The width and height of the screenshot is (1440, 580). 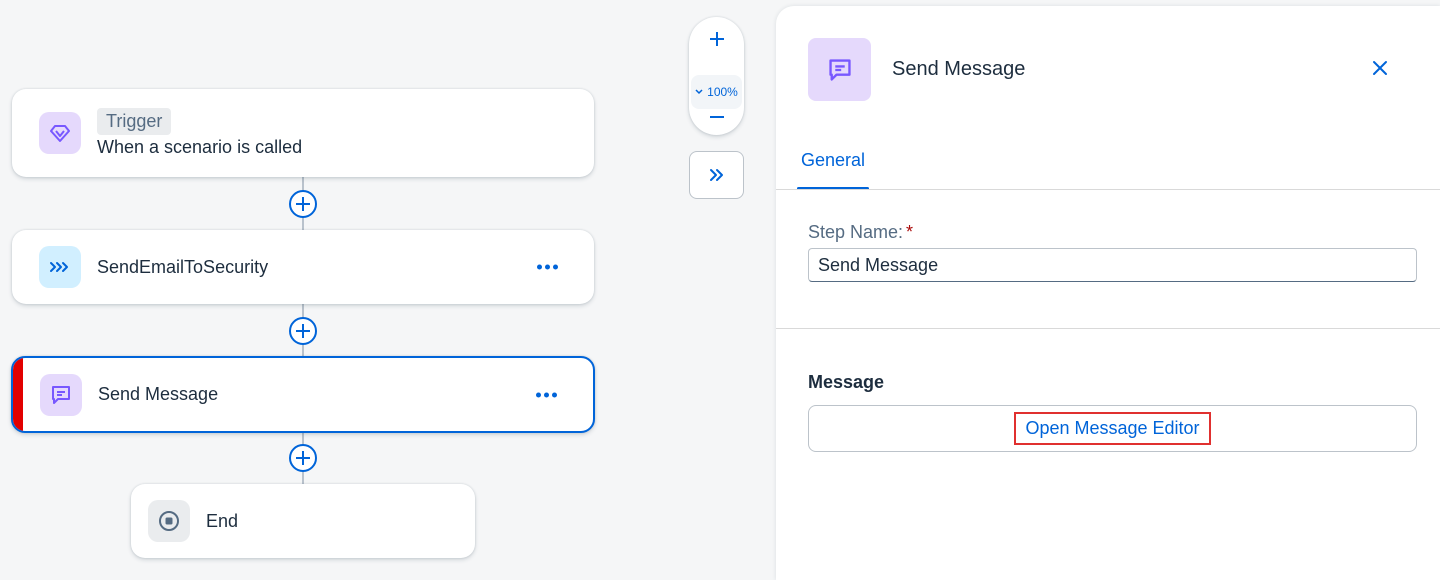 What do you see at coordinates (183, 266) in the screenshot?
I see `step-label: SendEmailToSecurity` at bounding box center [183, 266].